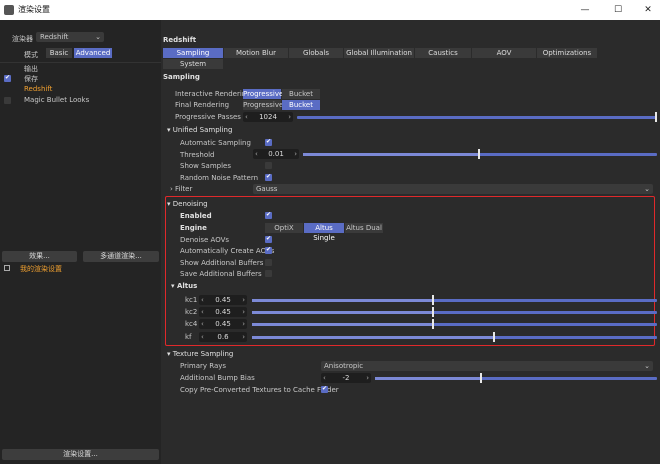 Image resolution: width=660 pixels, height=464 pixels. What do you see at coordinates (203, 366) in the screenshot?
I see `primary-rays-label: Primary Rays` at bounding box center [203, 366].